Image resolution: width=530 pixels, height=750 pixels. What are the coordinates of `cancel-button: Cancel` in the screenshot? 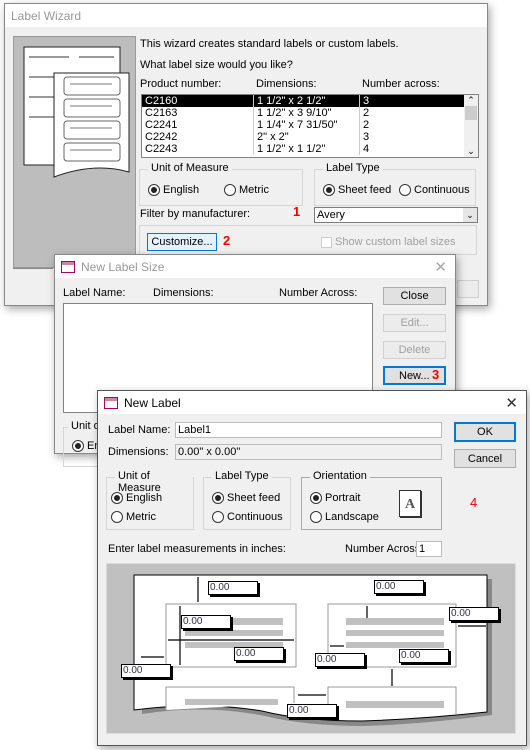 It's located at (485, 458).